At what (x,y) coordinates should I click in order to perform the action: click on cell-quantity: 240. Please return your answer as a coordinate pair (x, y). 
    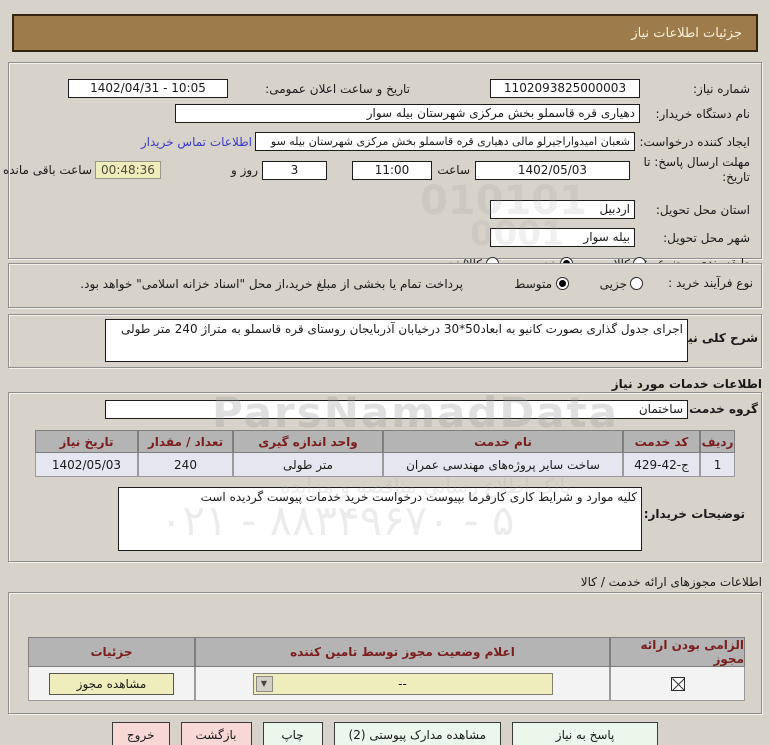
    Looking at the image, I should click on (185, 465).